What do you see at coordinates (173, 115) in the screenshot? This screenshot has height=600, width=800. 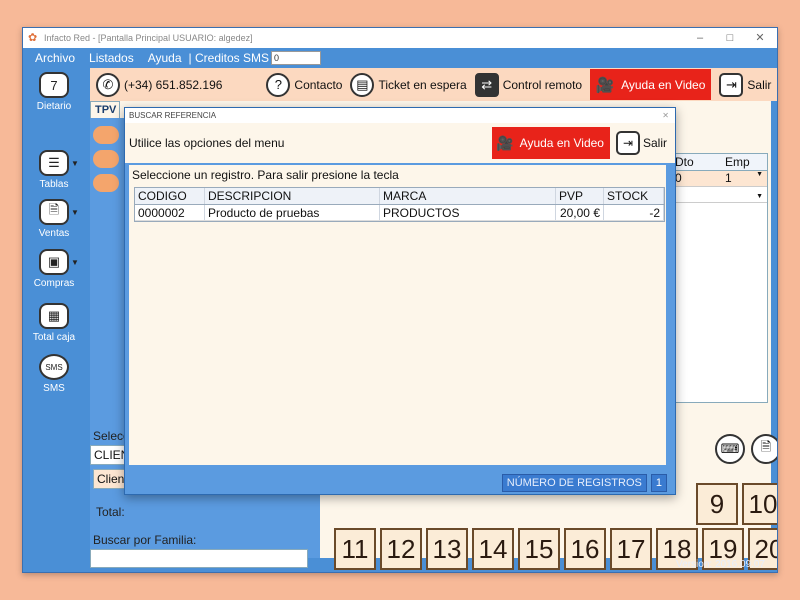 I see `dialog-title: BUSCAR REFERENCIA` at bounding box center [173, 115].